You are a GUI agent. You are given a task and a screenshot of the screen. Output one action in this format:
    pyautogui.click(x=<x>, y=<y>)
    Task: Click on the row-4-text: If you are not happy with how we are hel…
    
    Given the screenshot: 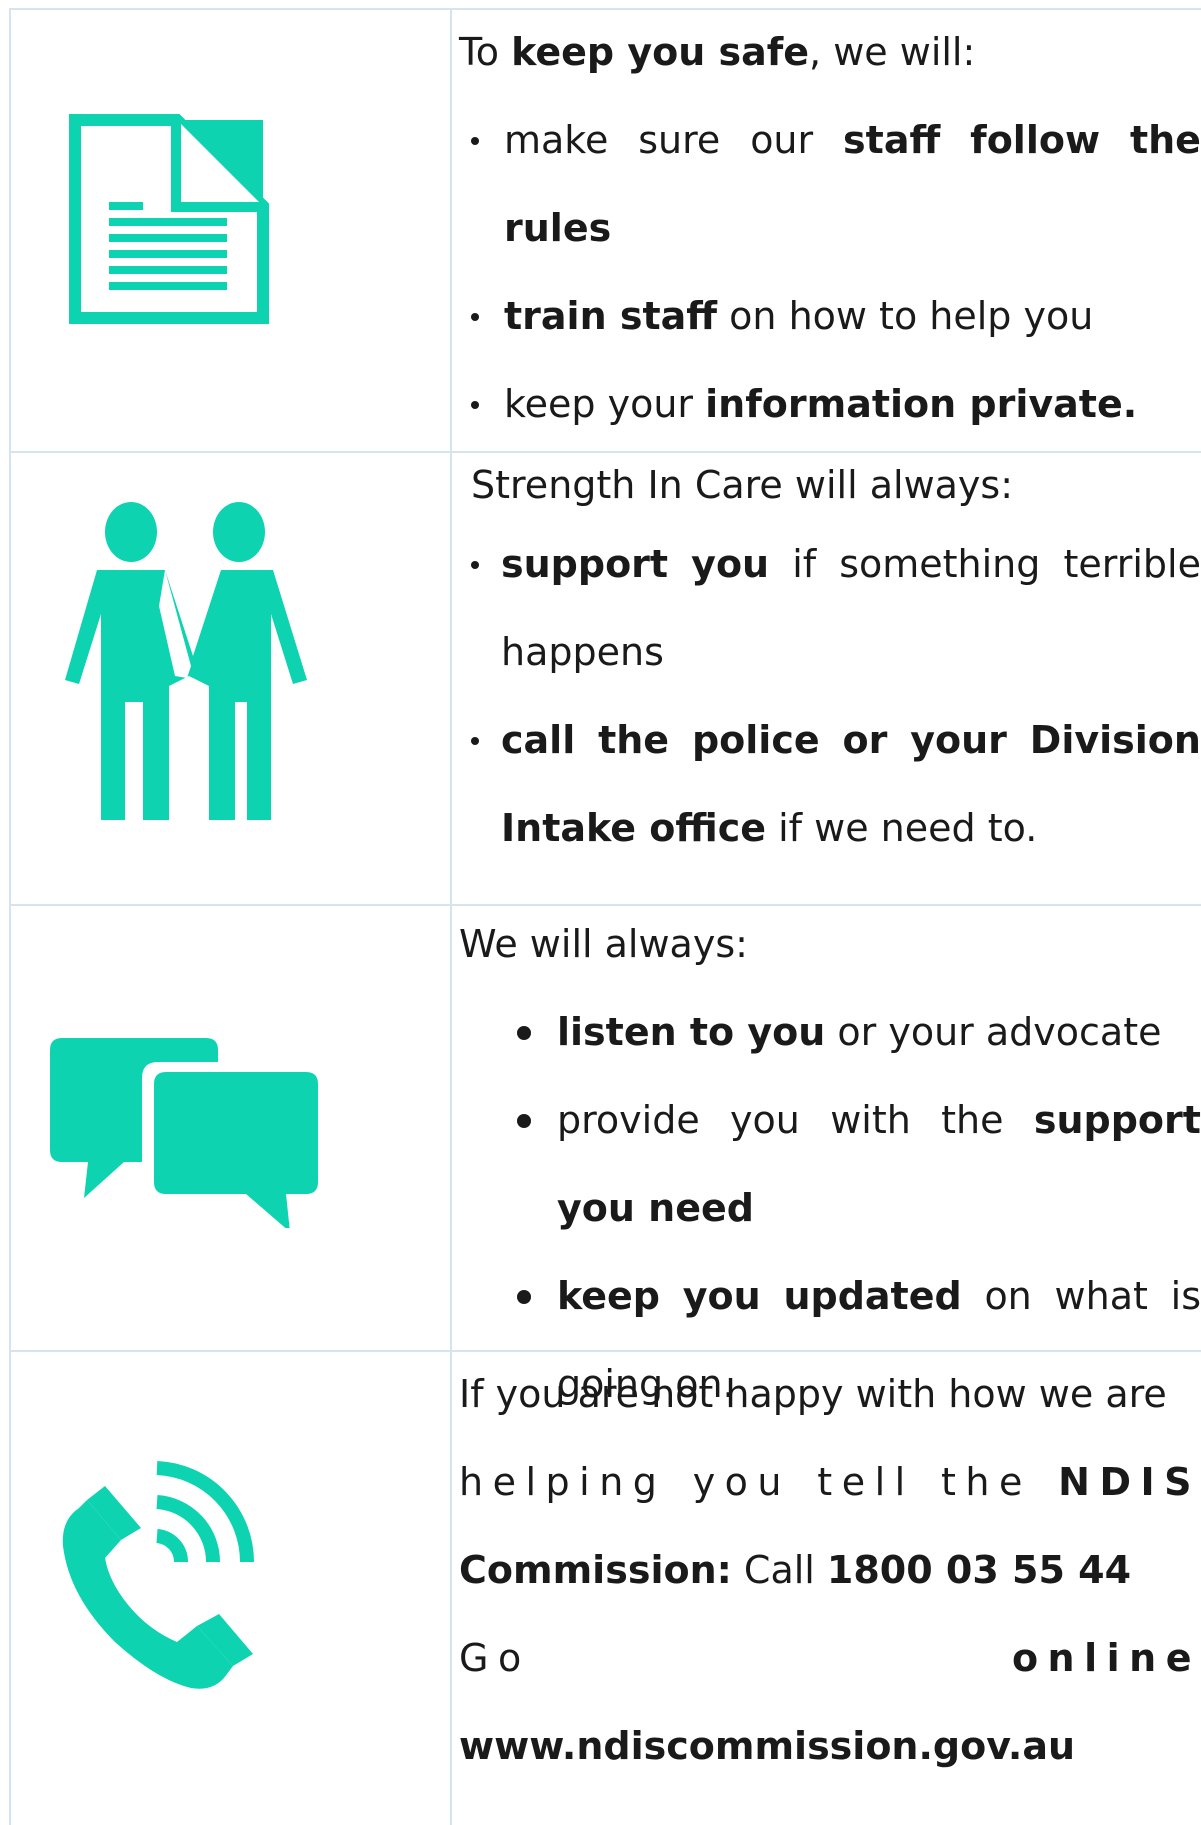 What is the action you would take?
    pyautogui.click(x=830, y=1570)
    